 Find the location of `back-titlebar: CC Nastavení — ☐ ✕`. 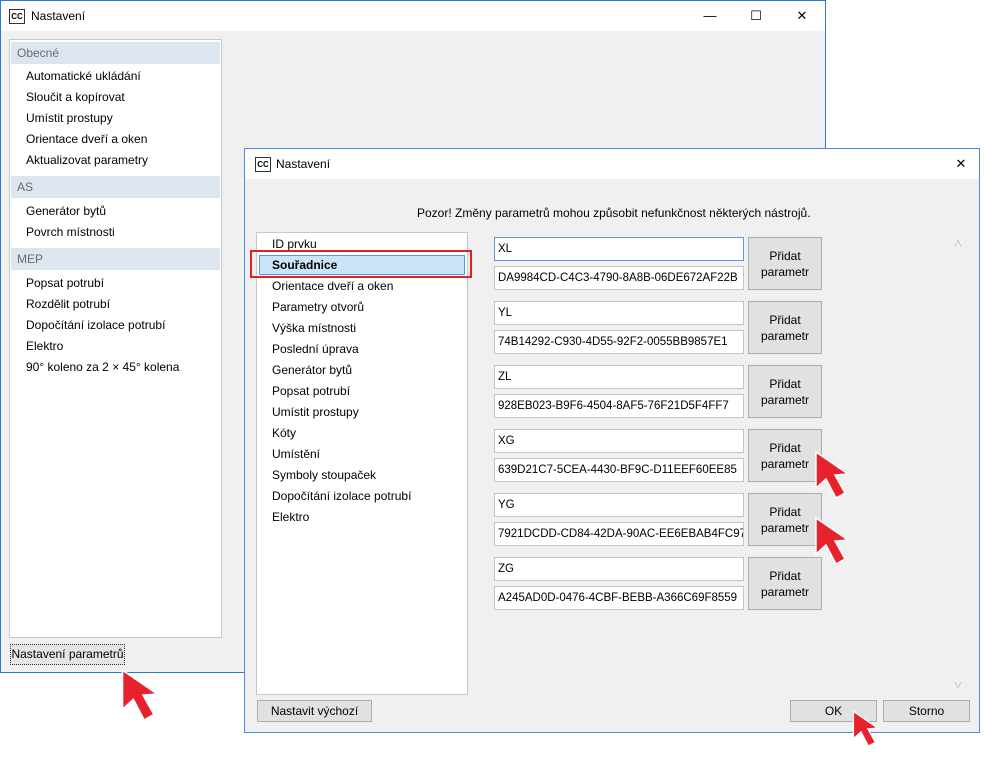

back-titlebar: CC Nastavení — ☐ ✕ is located at coordinates (413, 16).